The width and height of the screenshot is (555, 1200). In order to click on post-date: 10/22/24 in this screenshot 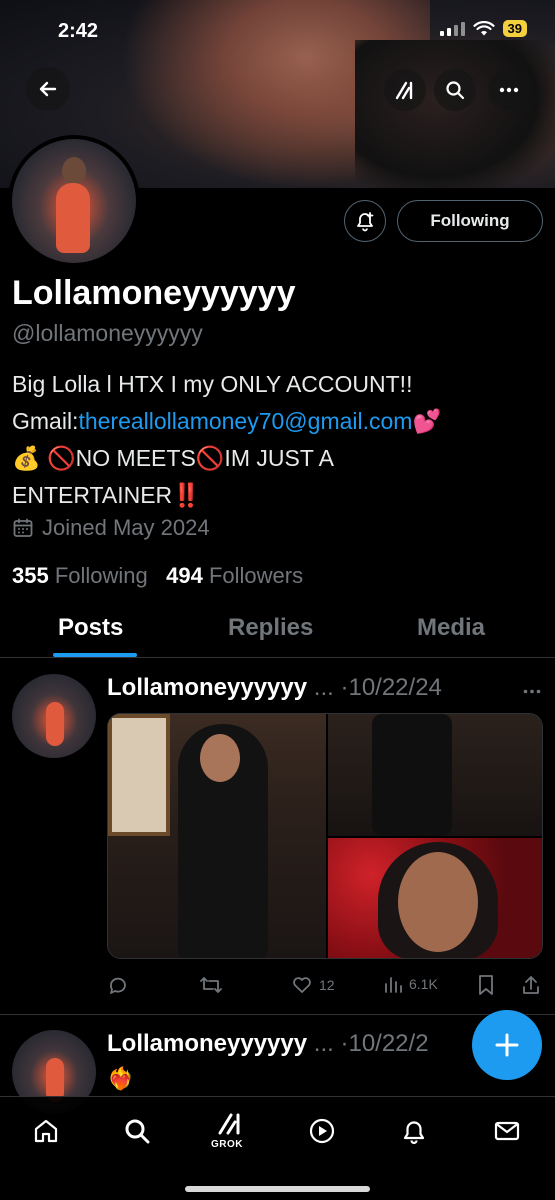, I will do `click(394, 687)`.